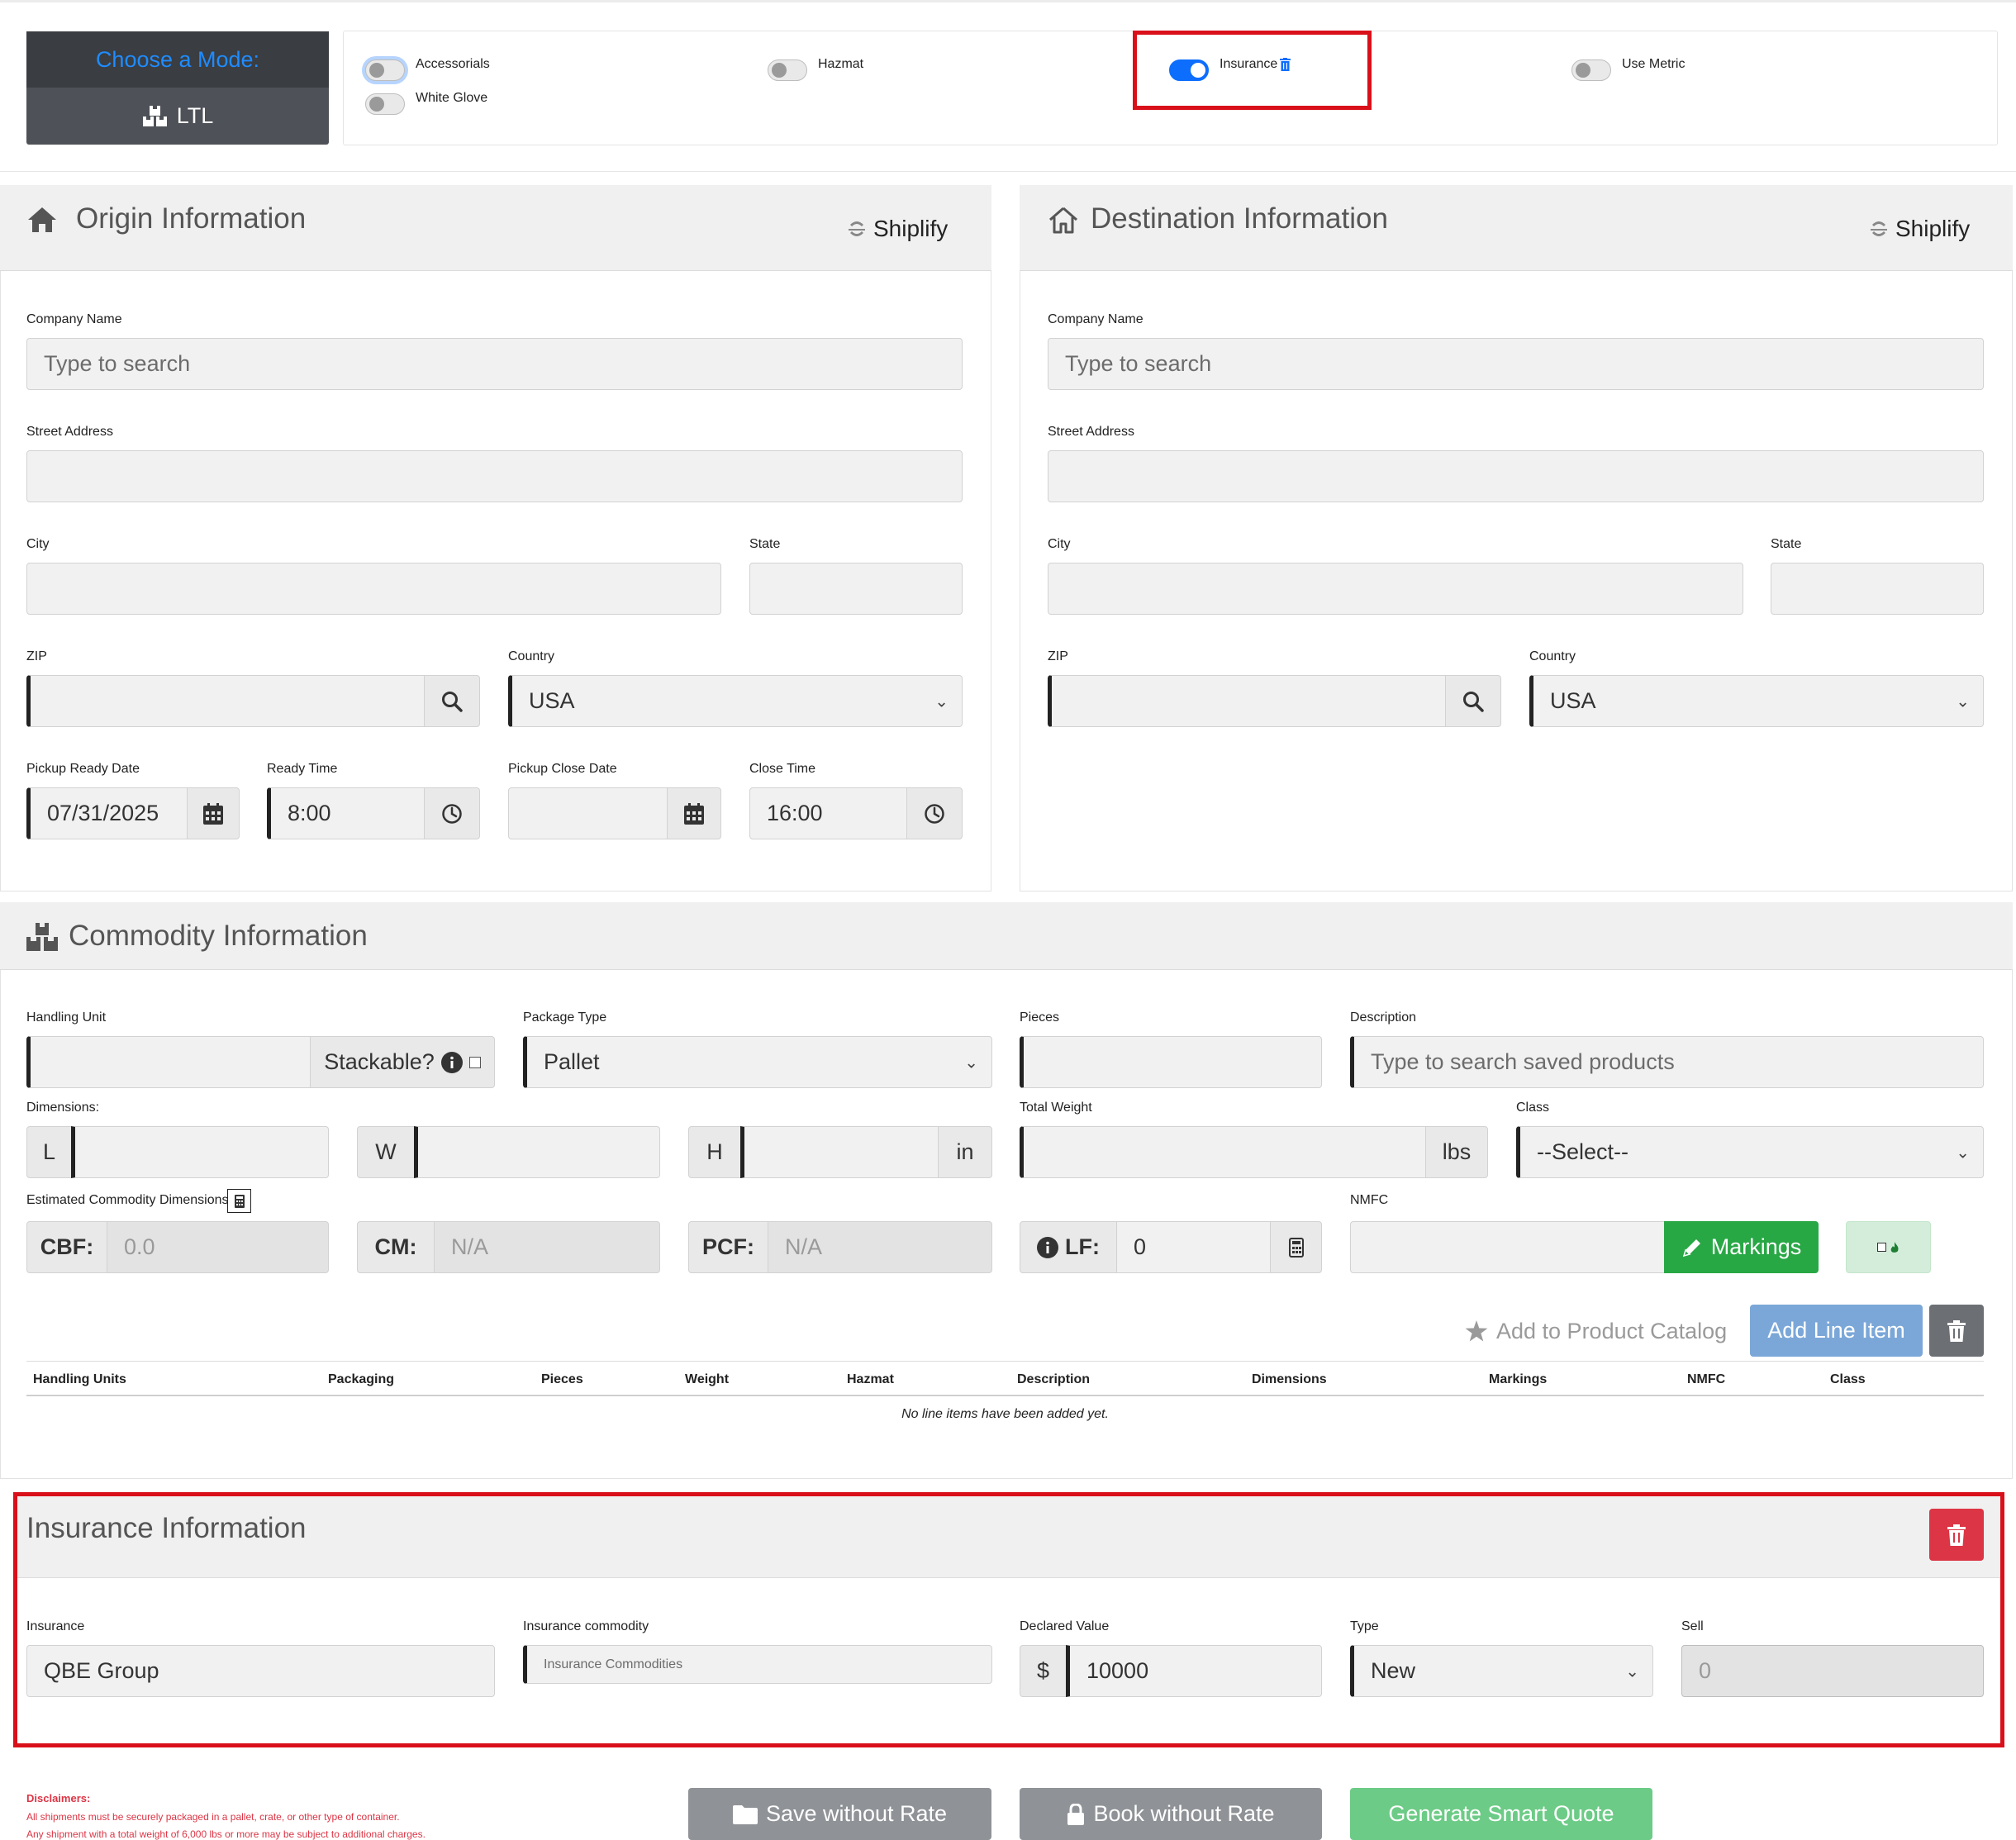 This screenshot has height=1840, width=2016. I want to click on stackable-checkbox, so click(475, 1062).